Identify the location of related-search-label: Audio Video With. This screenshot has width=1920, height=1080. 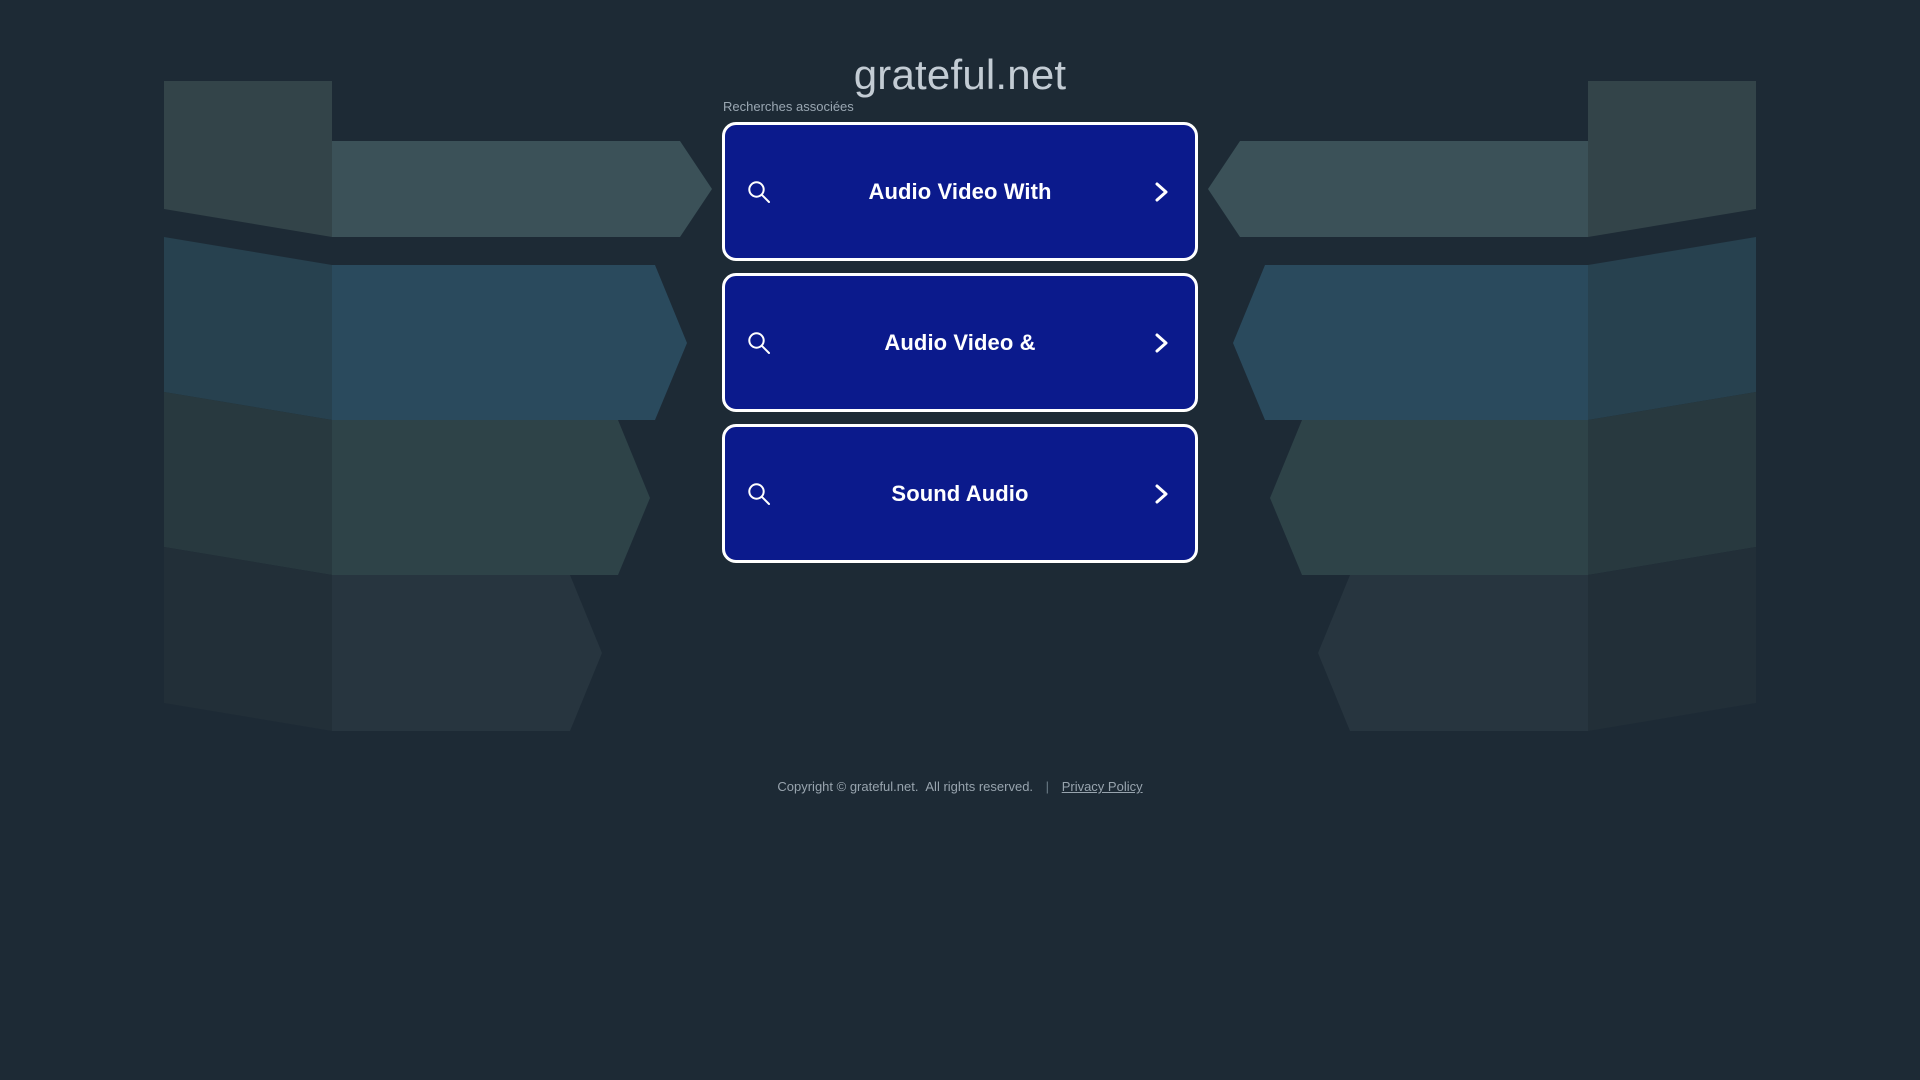
(960, 191).